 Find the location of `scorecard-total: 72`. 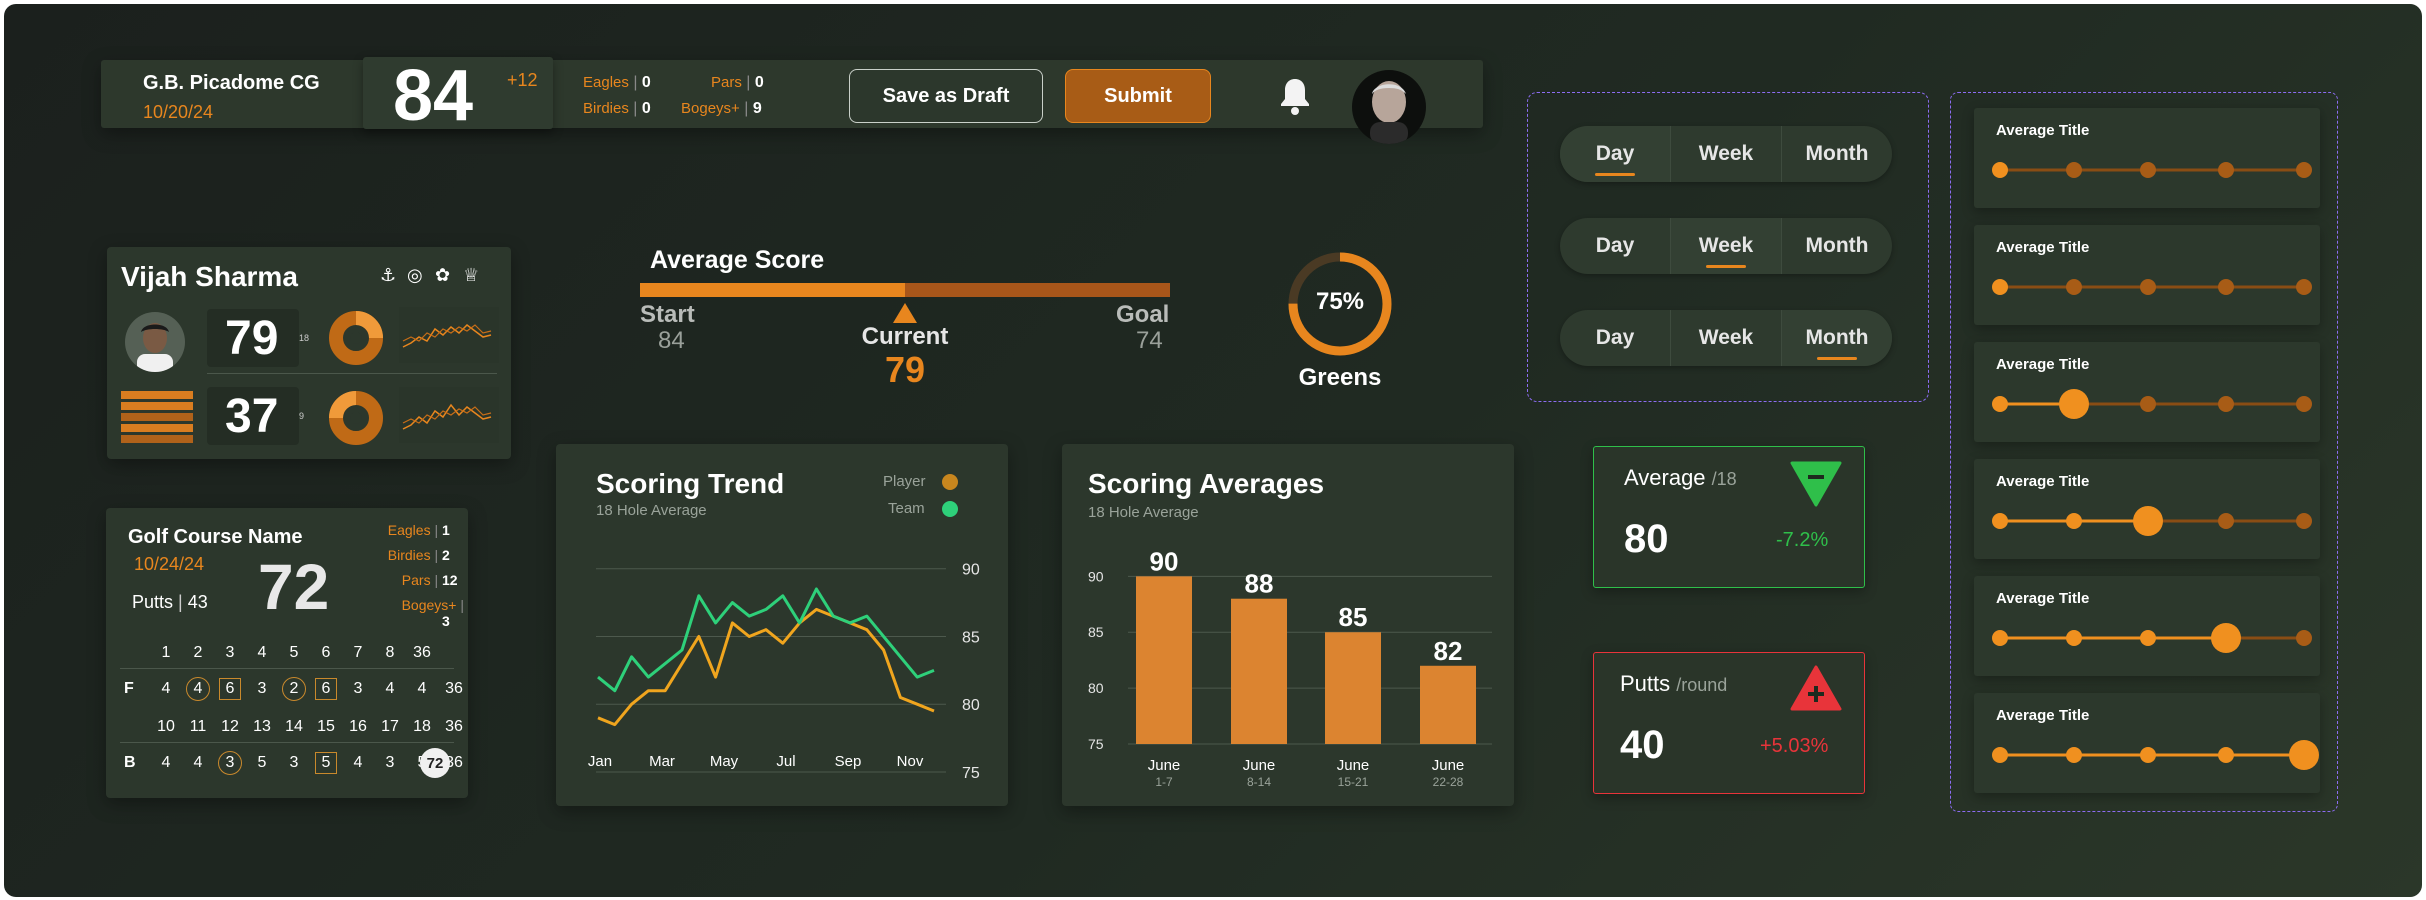

scorecard-total: 72 is located at coordinates (294, 587).